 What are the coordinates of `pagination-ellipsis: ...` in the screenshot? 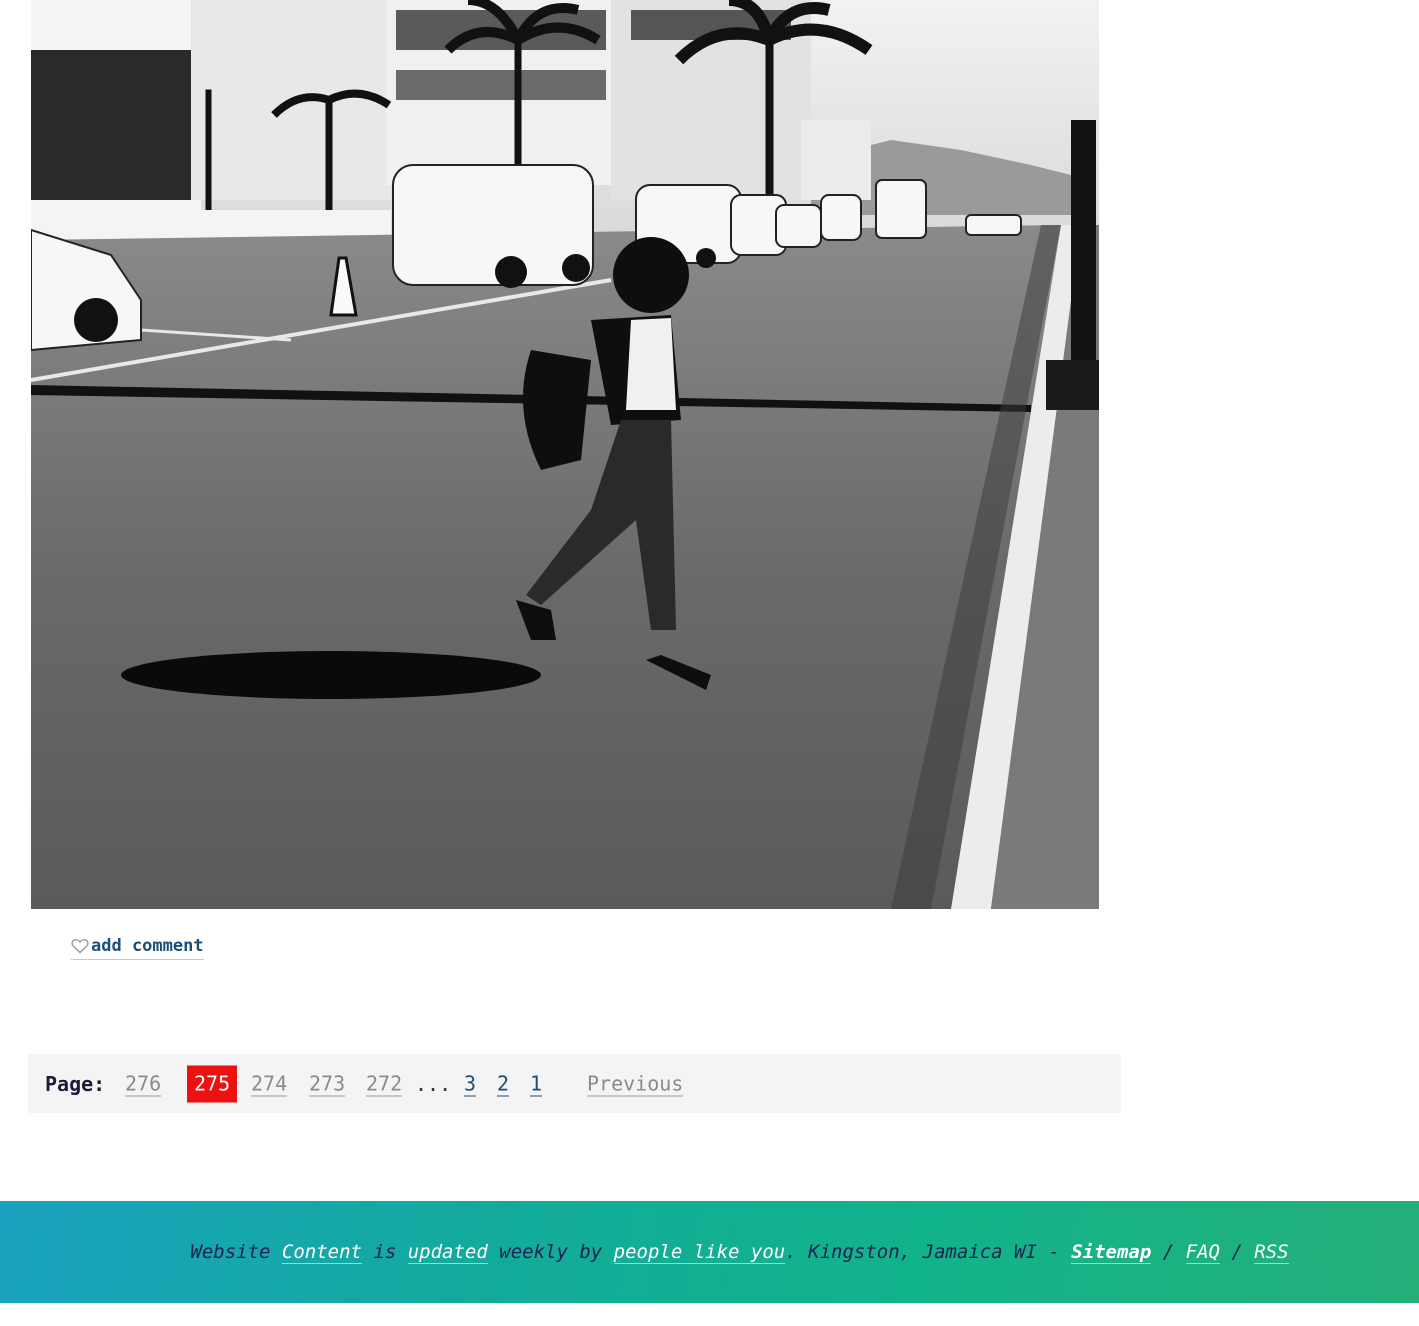 It's located at (433, 1083).